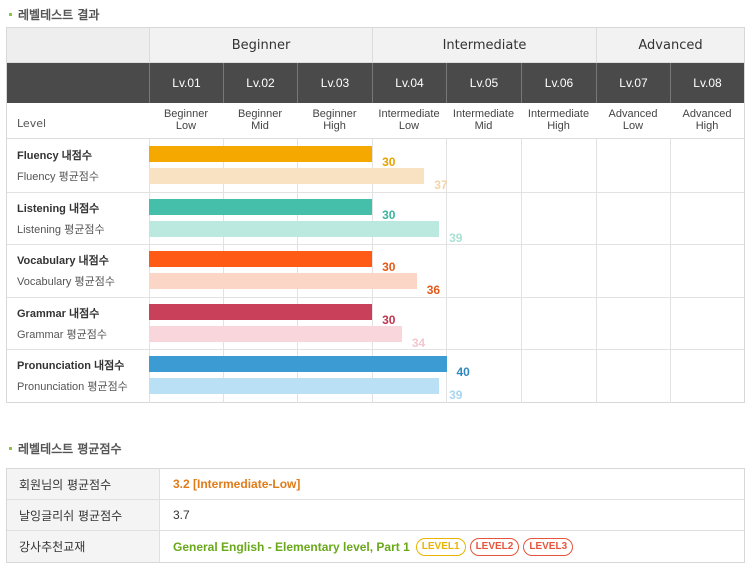 The width and height of the screenshot is (749, 565). What do you see at coordinates (440, 546) in the screenshot?
I see `level-badge-1: LEVEL1` at bounding box center [440, 546].